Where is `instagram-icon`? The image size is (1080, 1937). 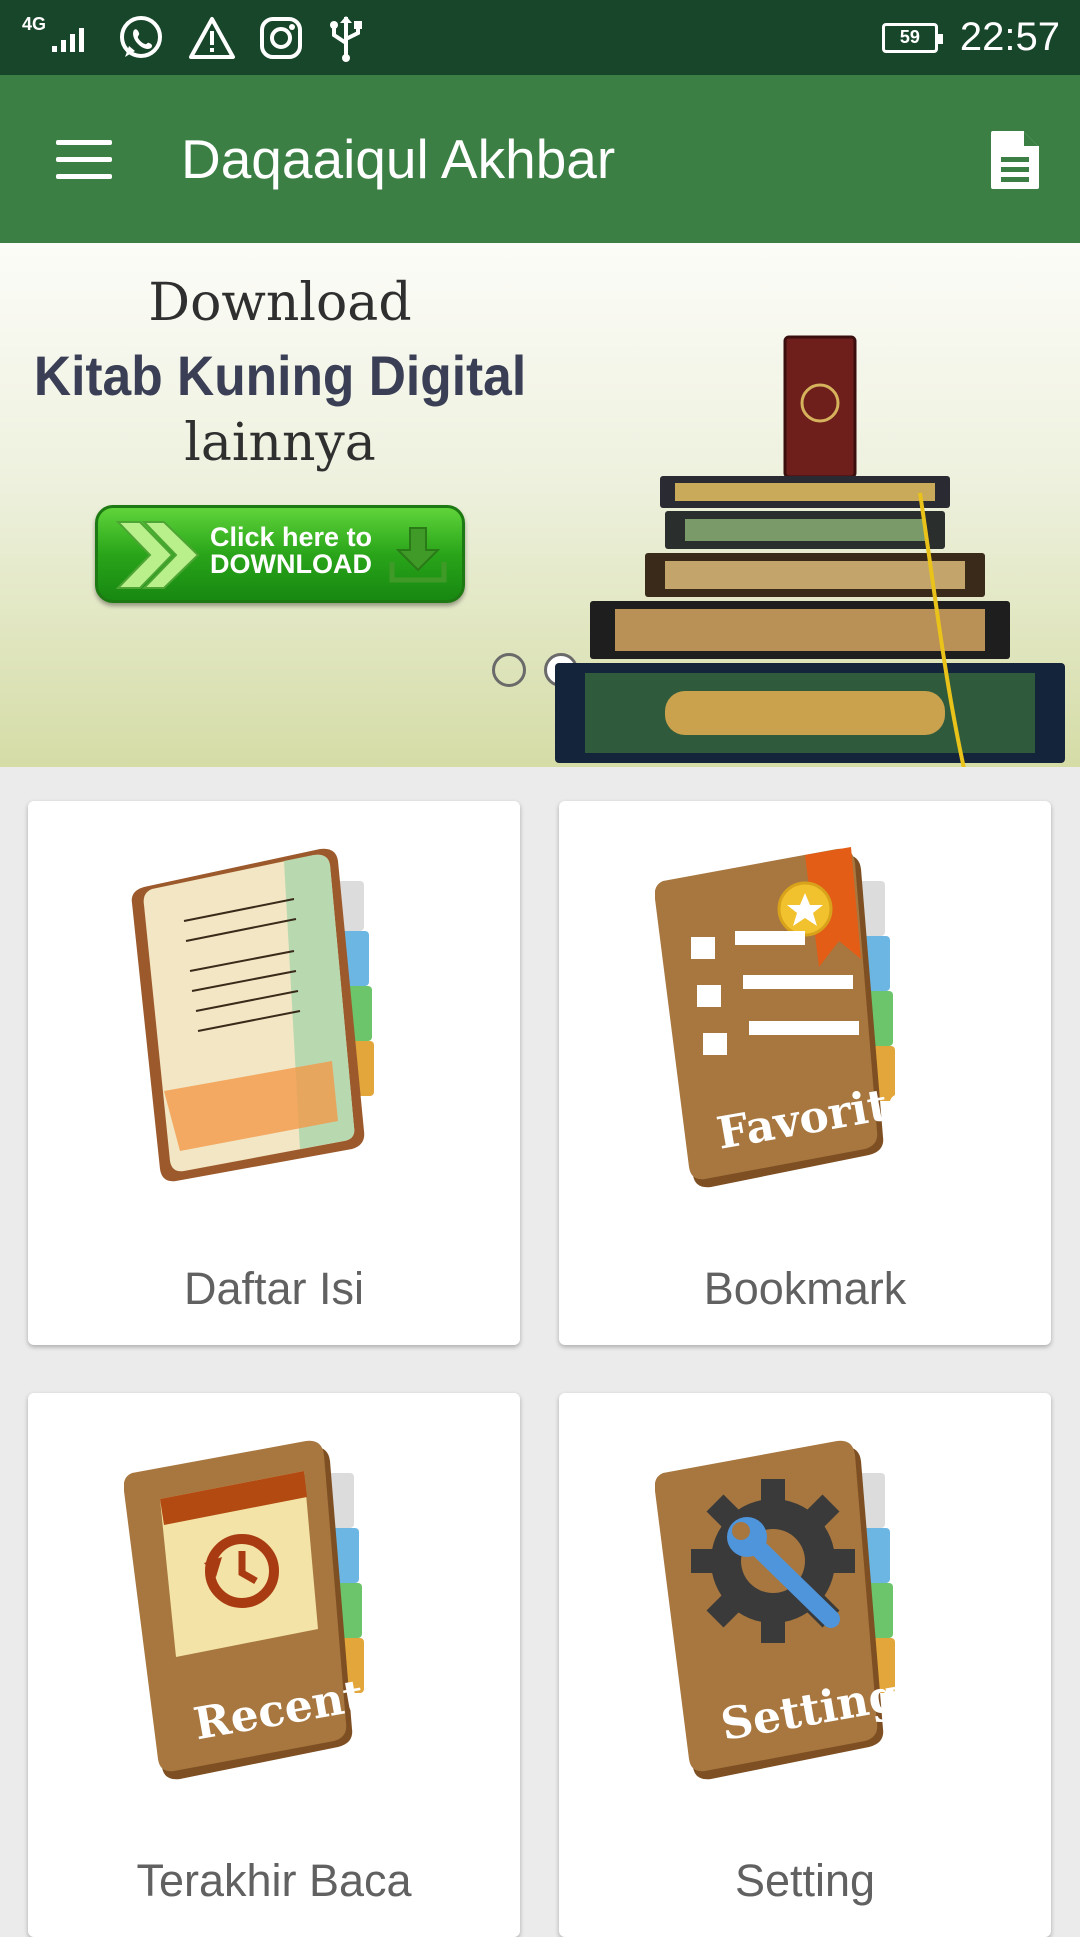 instagram-icon is located at coordinates (281, 38).